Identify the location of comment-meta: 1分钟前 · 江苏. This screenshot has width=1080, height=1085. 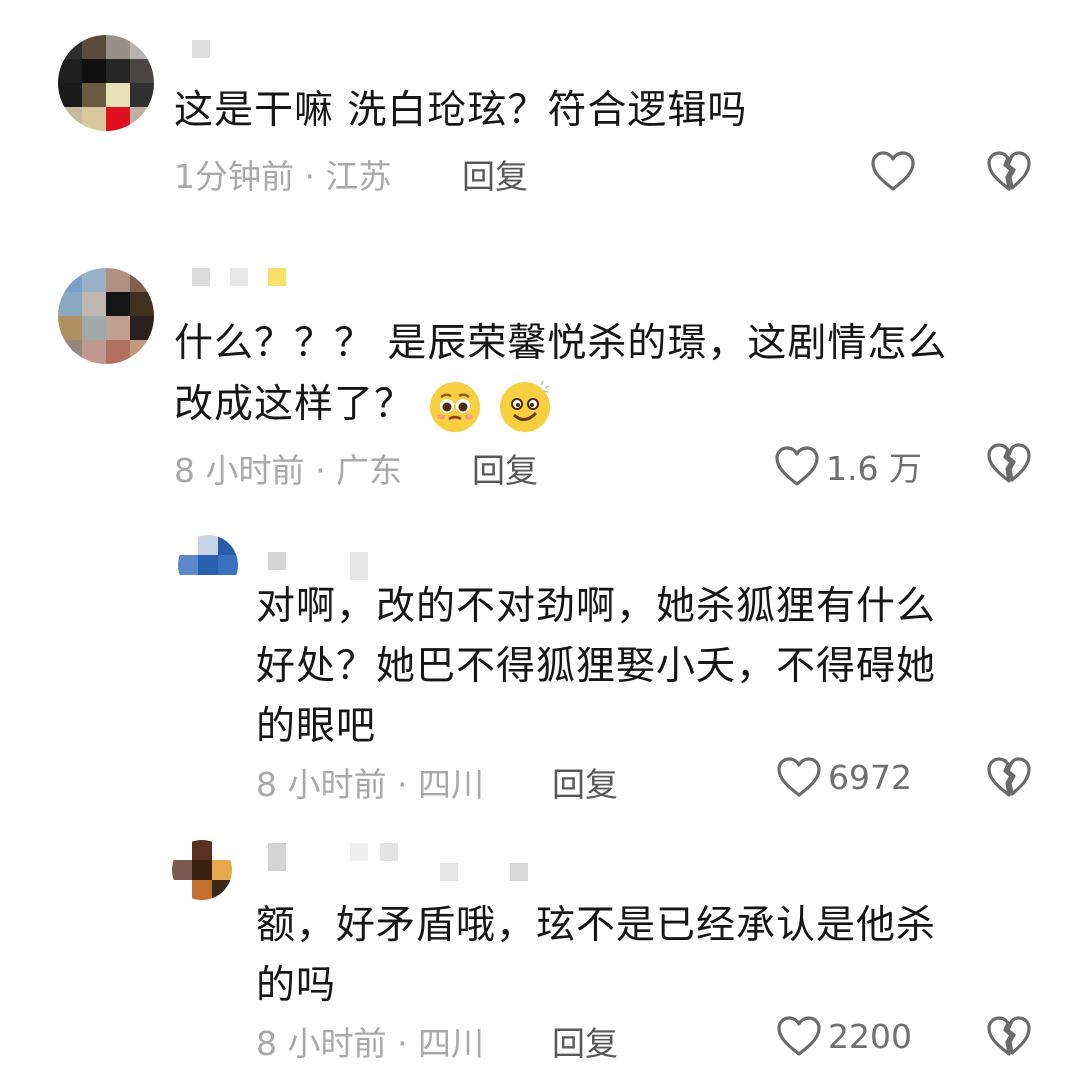
(283, 176).